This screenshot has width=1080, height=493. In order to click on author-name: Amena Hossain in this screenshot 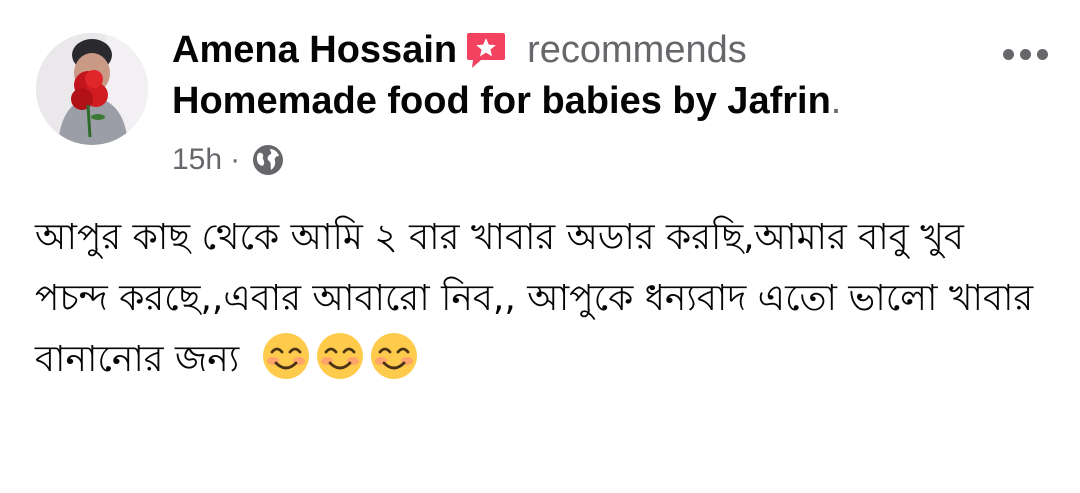, I will do `click(314, 50)`.